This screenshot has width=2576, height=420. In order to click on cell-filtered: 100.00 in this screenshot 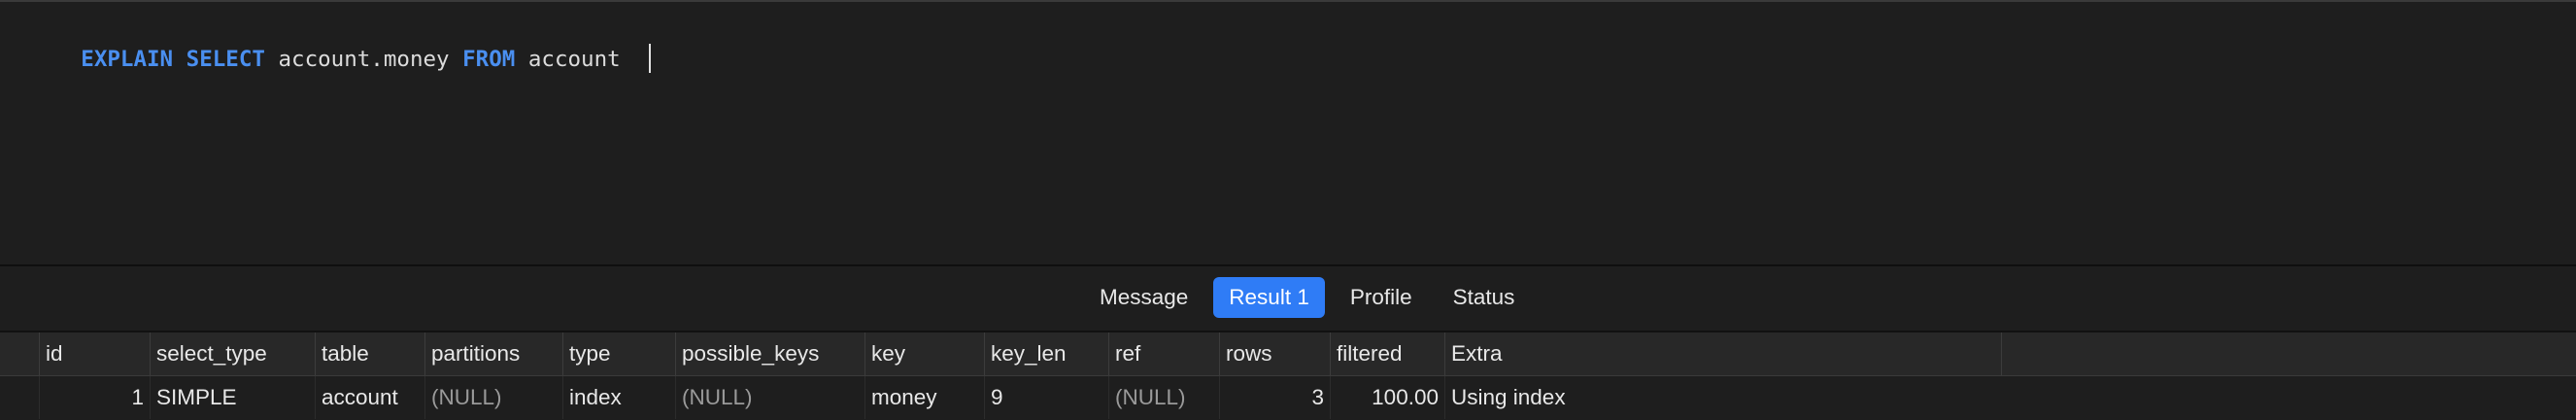, I will do `click(1387, 397)`.